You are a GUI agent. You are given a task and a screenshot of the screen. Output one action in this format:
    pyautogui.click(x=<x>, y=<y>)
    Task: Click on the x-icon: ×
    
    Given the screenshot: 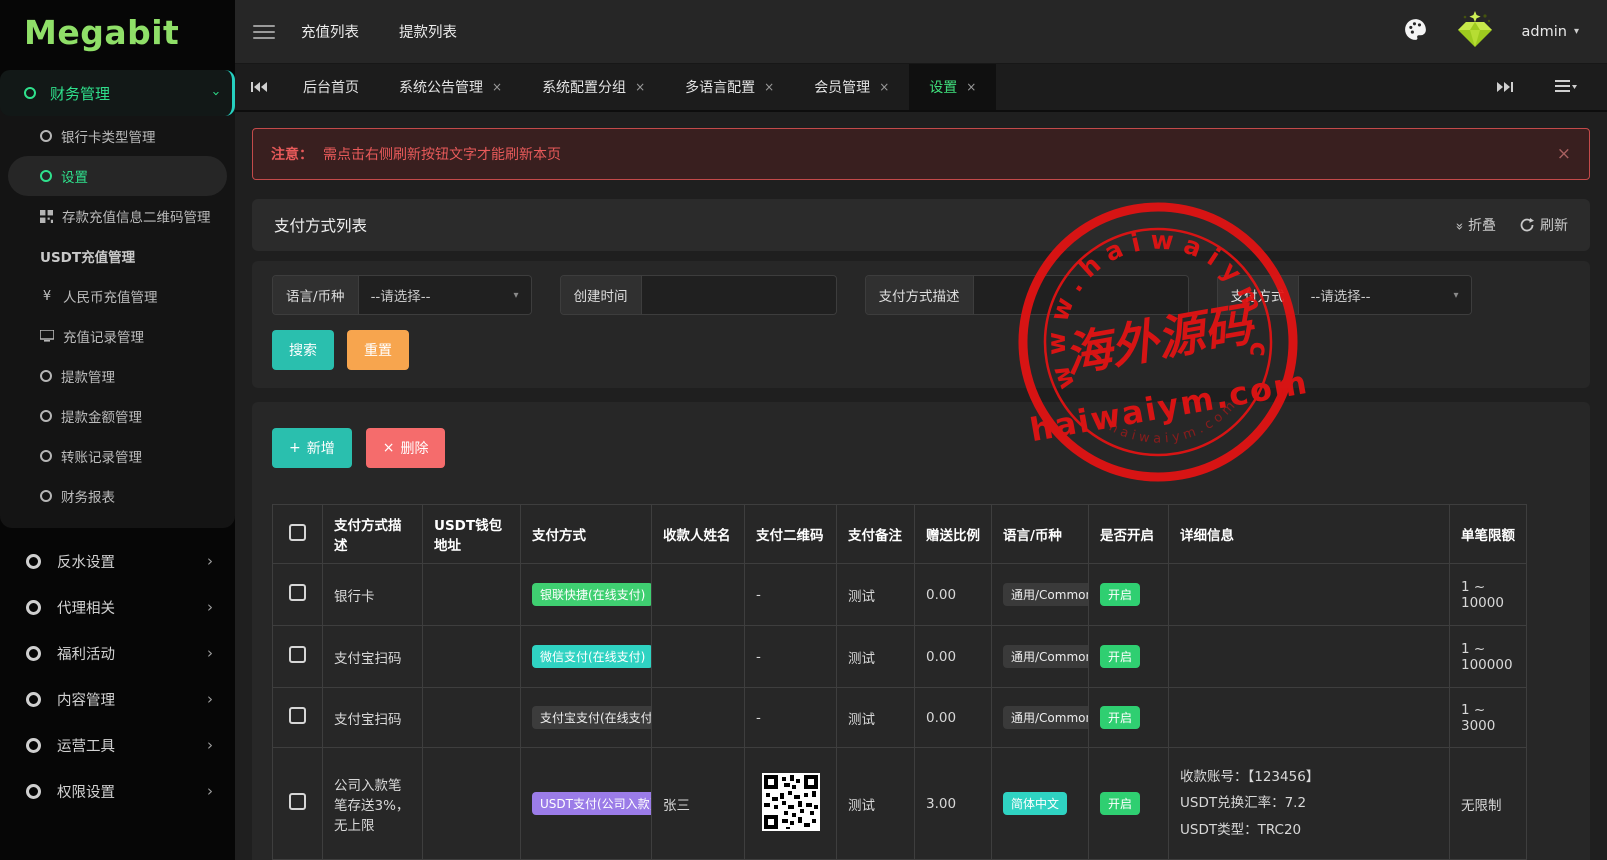 What is the action you would take?
    pyautogui.click(x=388, y=448)
    